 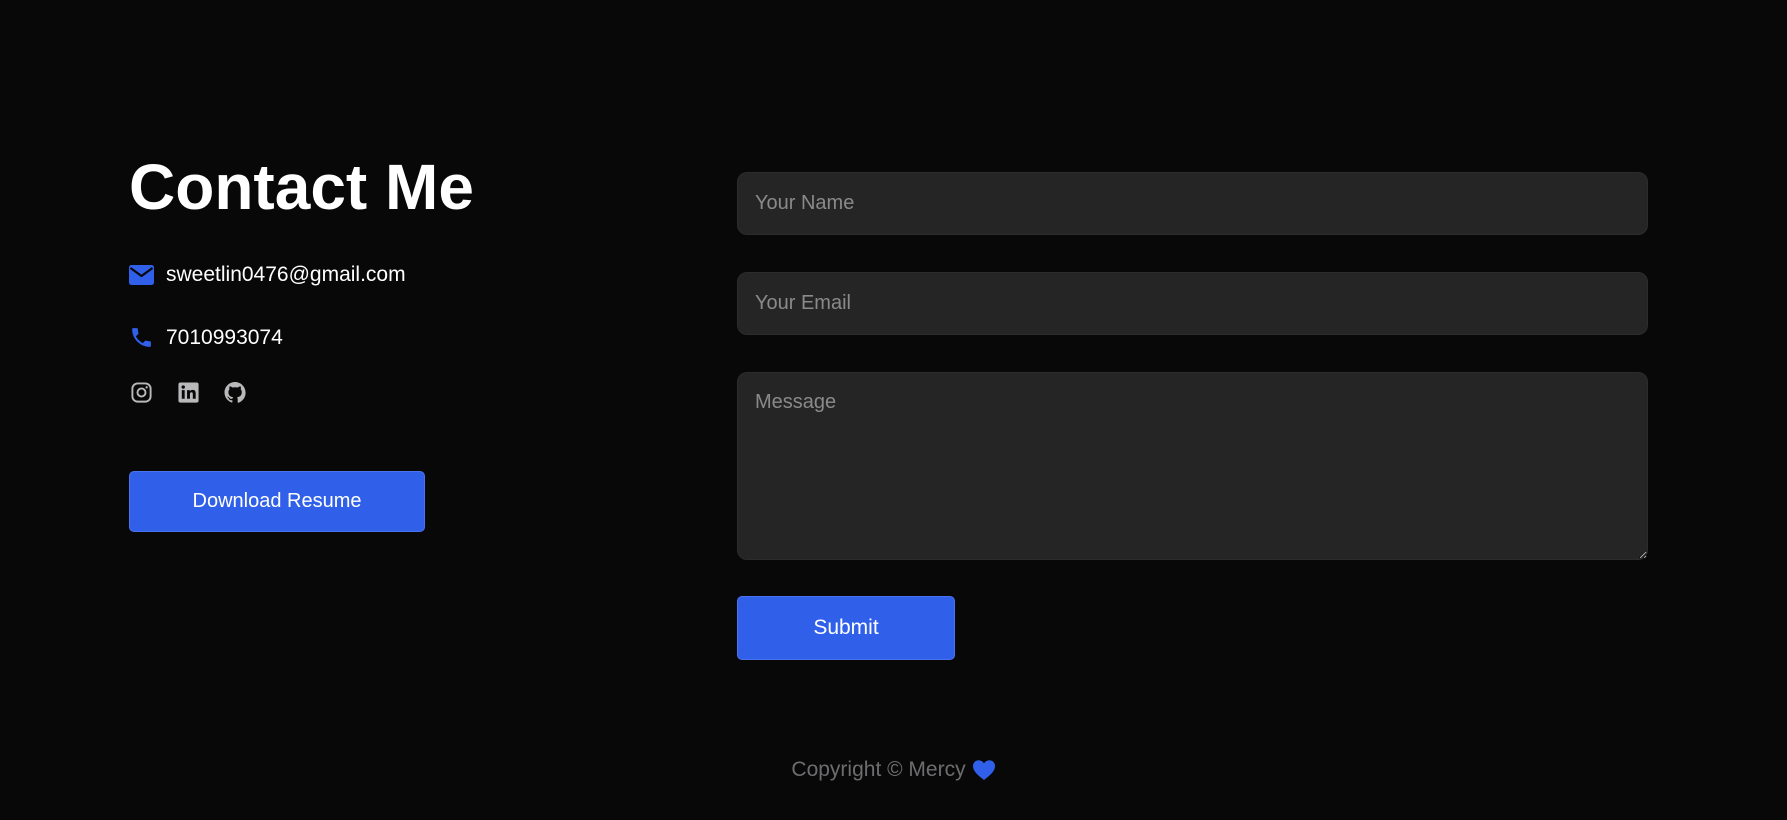 I want to click on phone-icon, so click(x=141, y=337).